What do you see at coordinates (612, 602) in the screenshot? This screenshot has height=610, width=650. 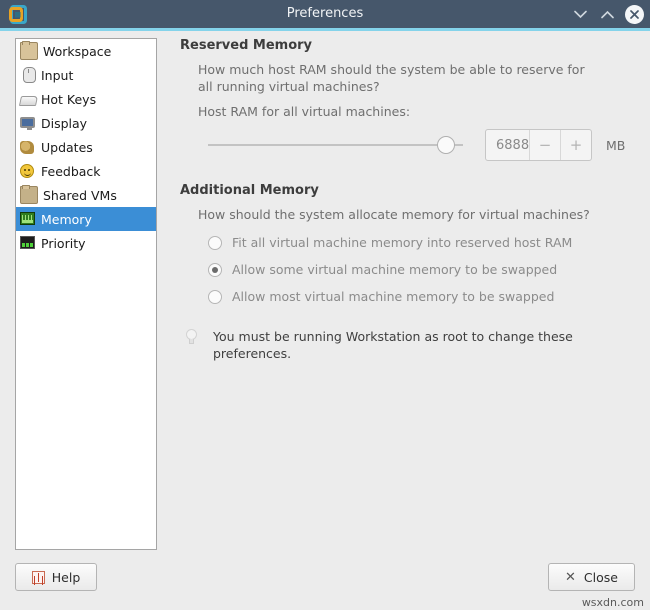 I see `watermark: wsxdn.com` at bounding box center [612, 602].